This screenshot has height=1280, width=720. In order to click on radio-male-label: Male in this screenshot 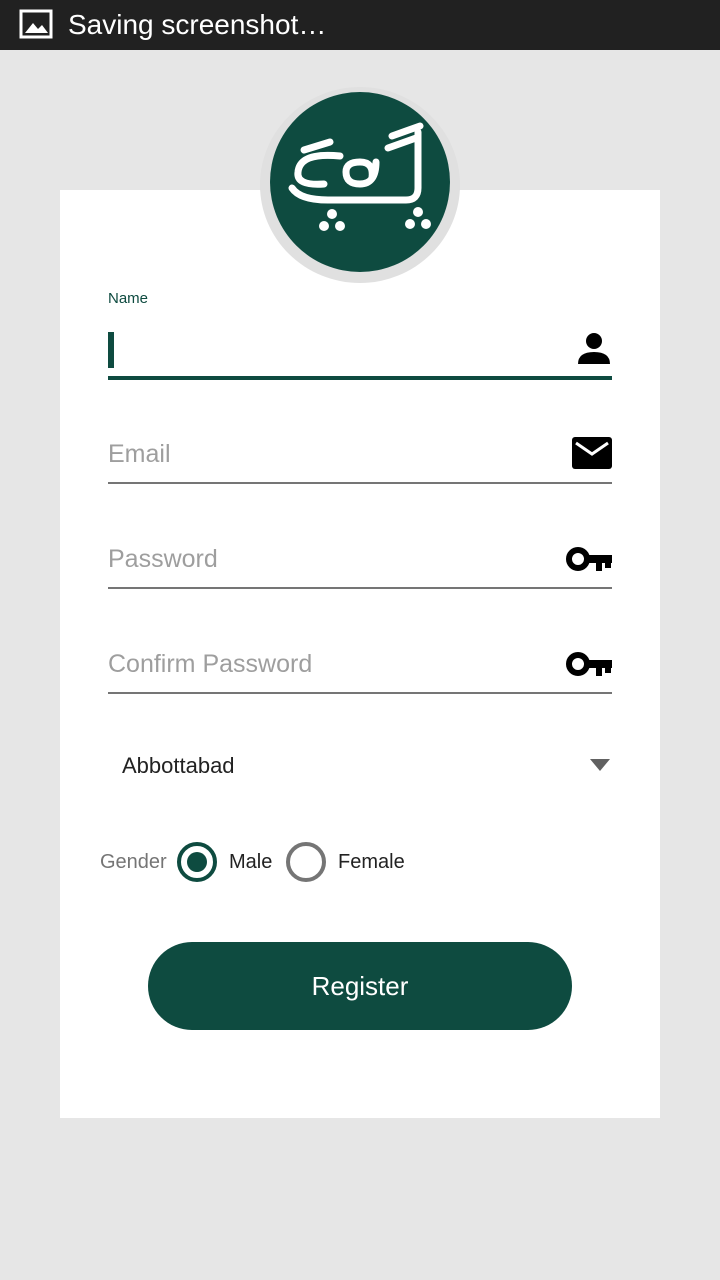, I will do `click(250, 862)`.